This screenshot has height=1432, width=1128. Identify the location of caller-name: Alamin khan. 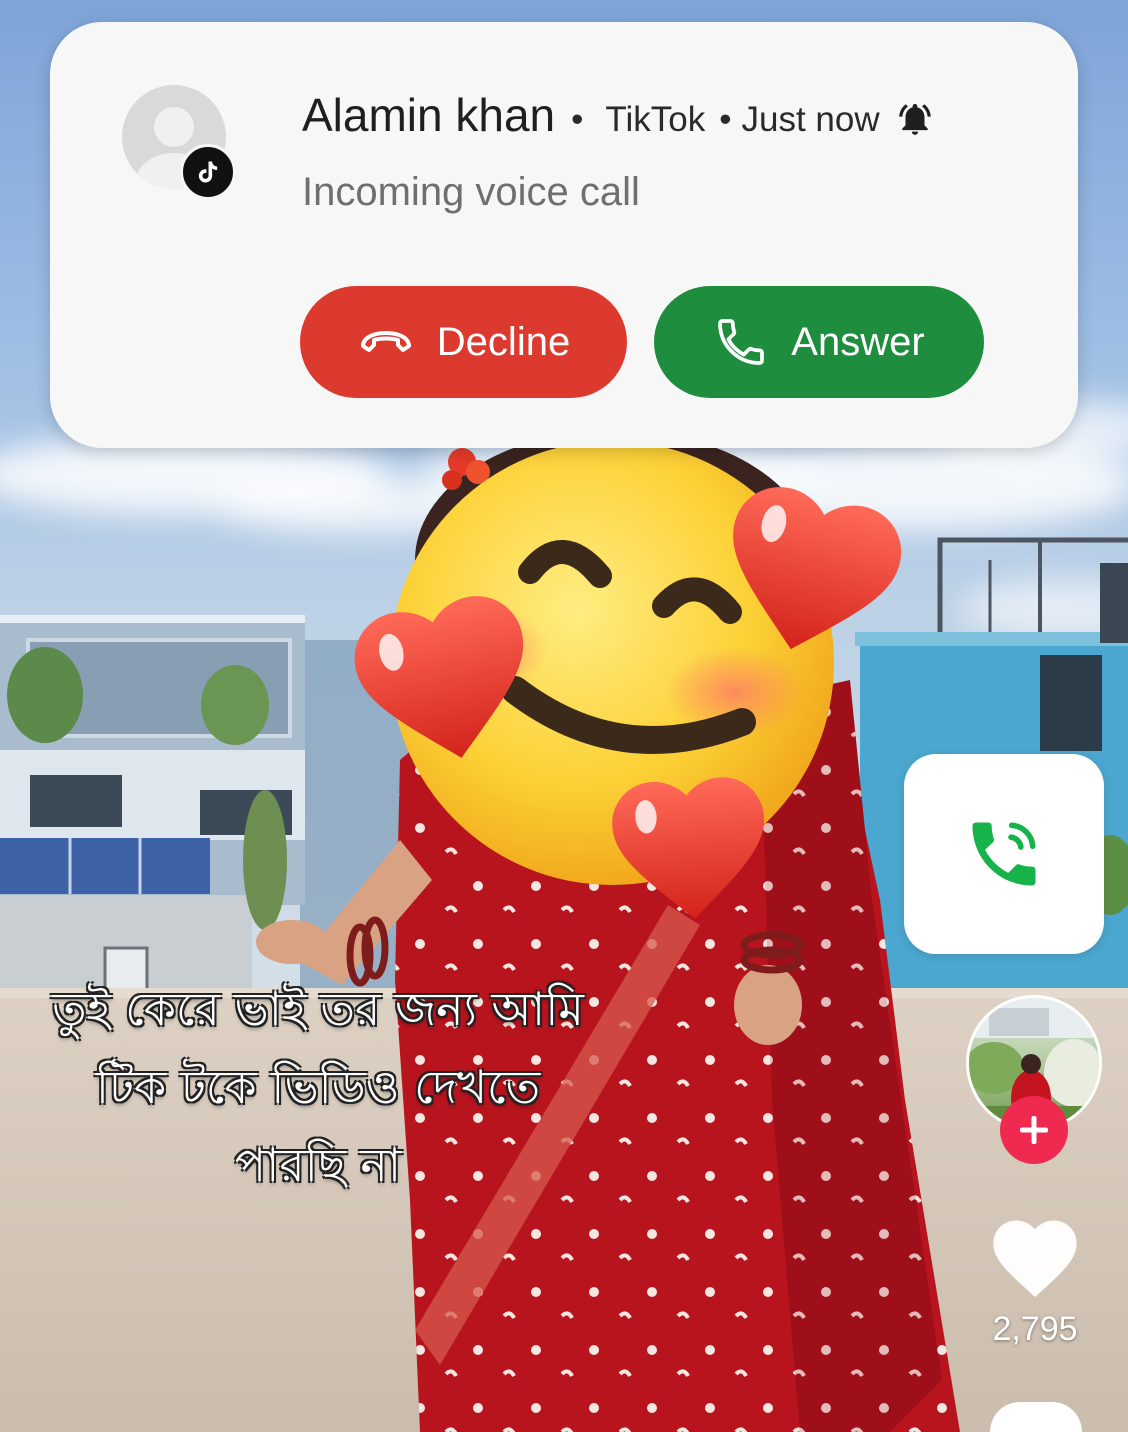
(429, 115).